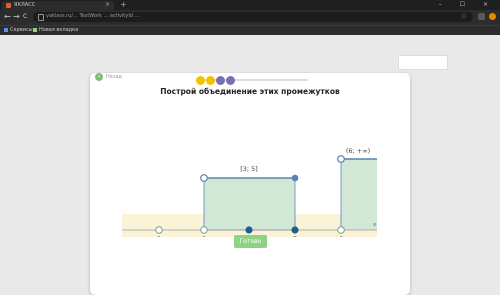 The height and width of the screenshot is (295, 500). Describe the element at coordinates (464, 16) in the screenshot. I see `bookmark-star-icon: ☆` at that location.